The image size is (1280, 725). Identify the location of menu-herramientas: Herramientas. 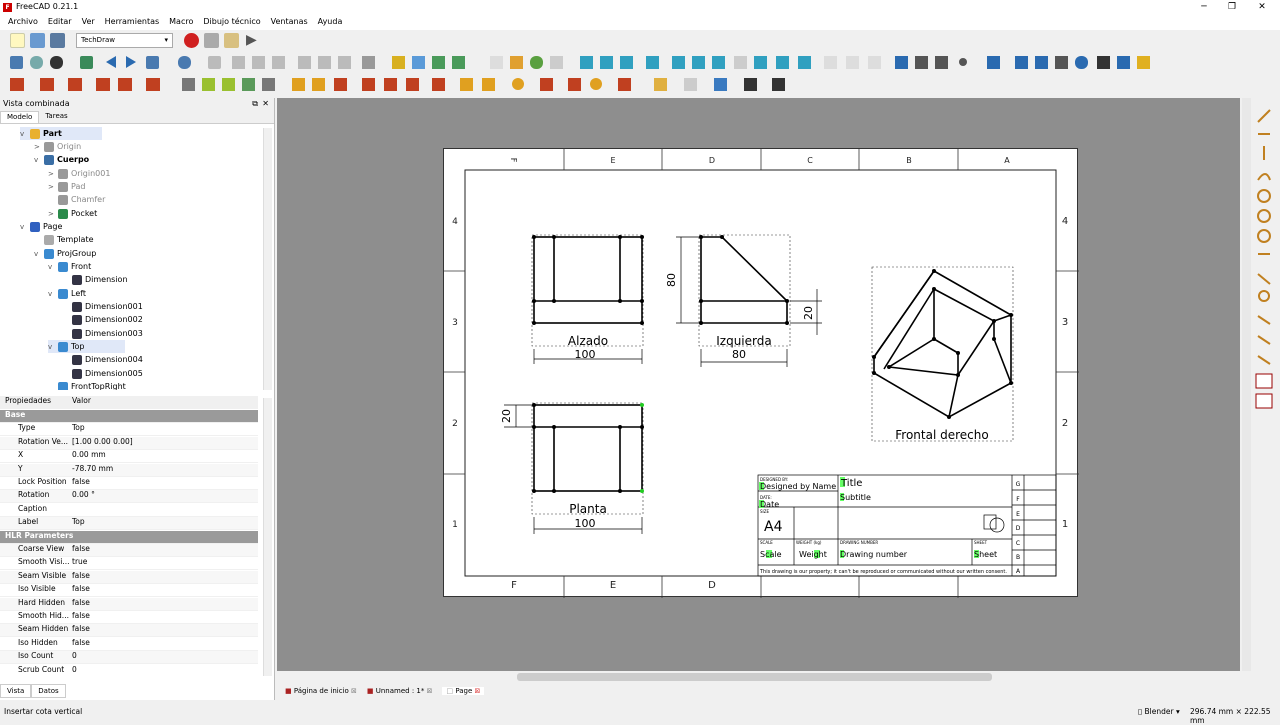
(132, 21).